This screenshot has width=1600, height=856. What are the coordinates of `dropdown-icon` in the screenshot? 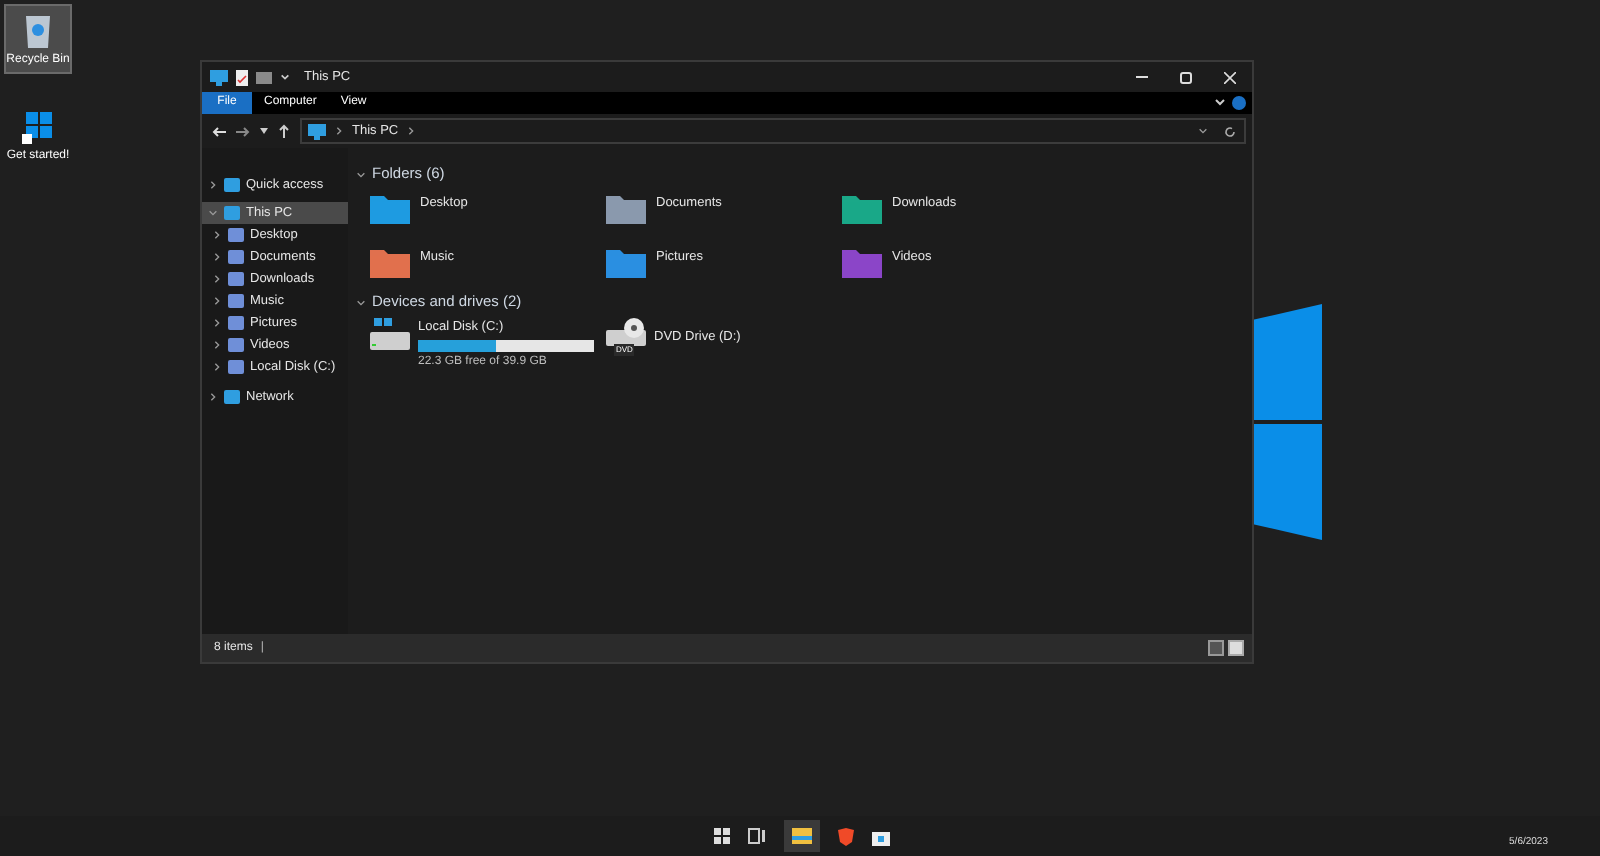 It's located at (285, 77).